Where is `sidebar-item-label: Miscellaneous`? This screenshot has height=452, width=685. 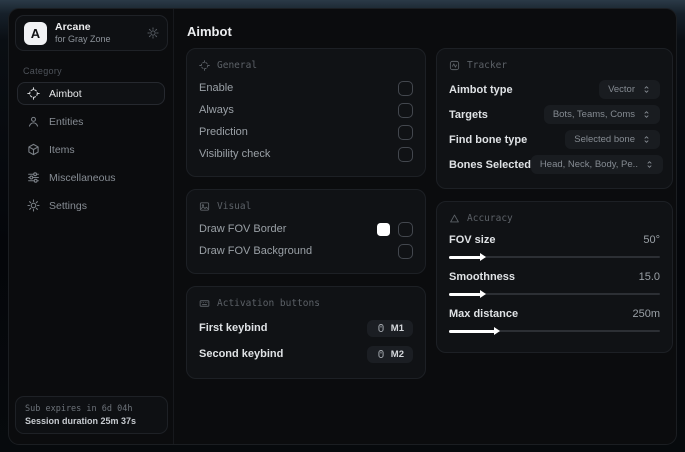 sidebar-item-label: Miscellaneous is located at coordinates (82, 177).